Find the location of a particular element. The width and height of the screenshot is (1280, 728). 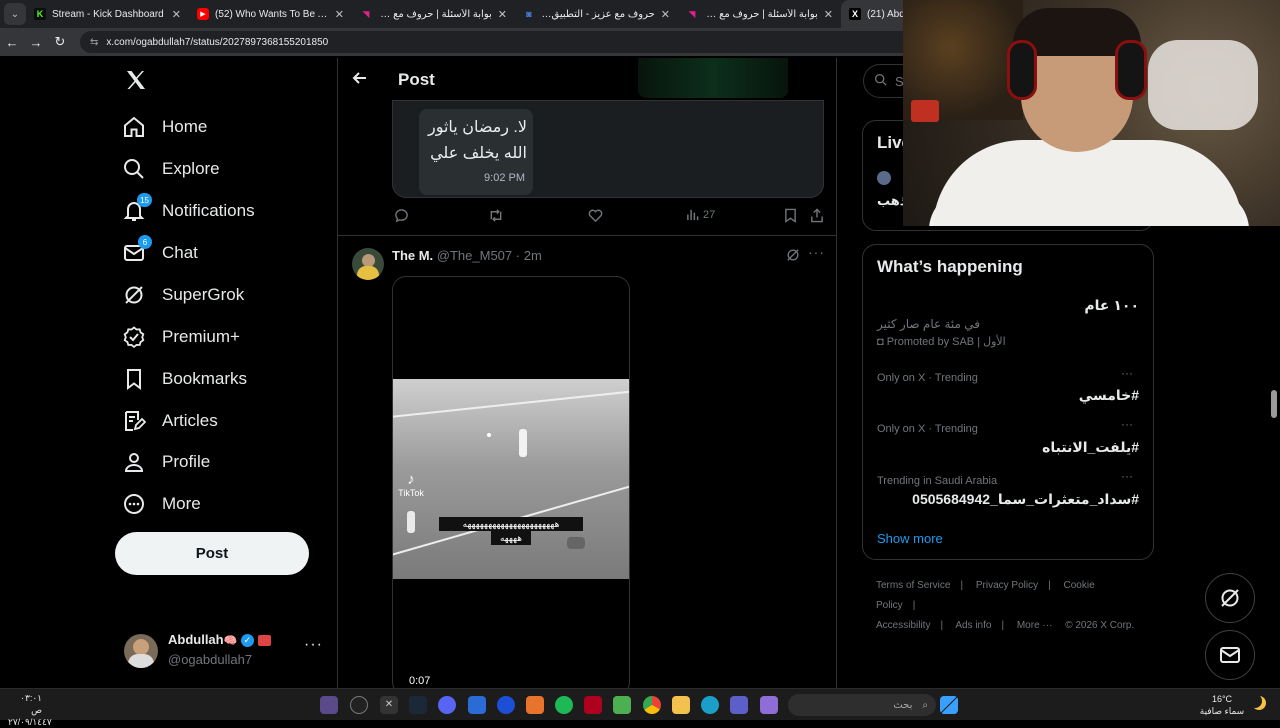

reload-icon: ↻ is located at coordinates (60, 42).